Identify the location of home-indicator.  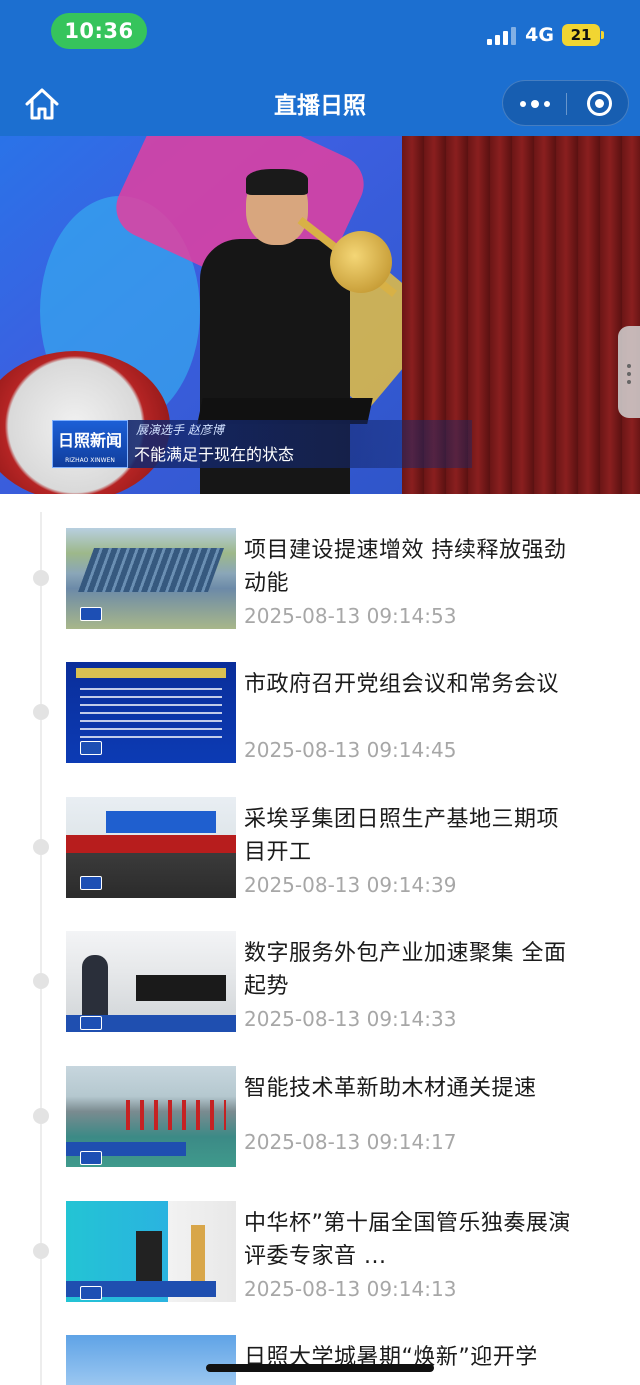
(320, 1368).